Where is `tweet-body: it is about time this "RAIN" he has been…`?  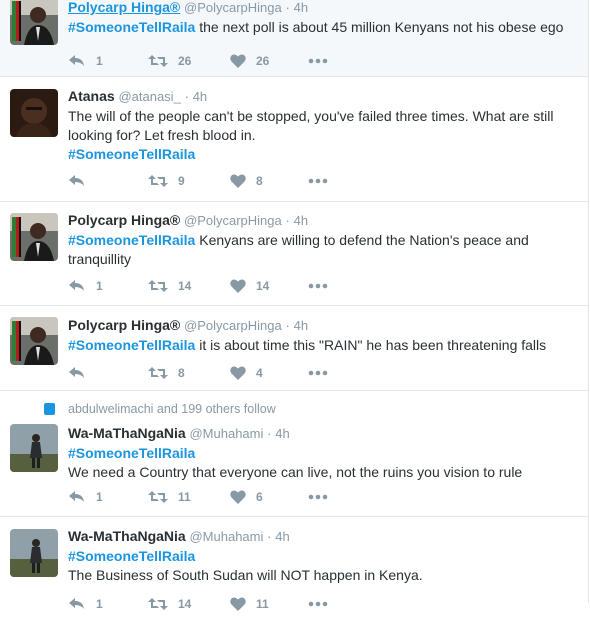
tweet-body: it is about time this "RAIN" he has been… is located at coordinates (371, 345).